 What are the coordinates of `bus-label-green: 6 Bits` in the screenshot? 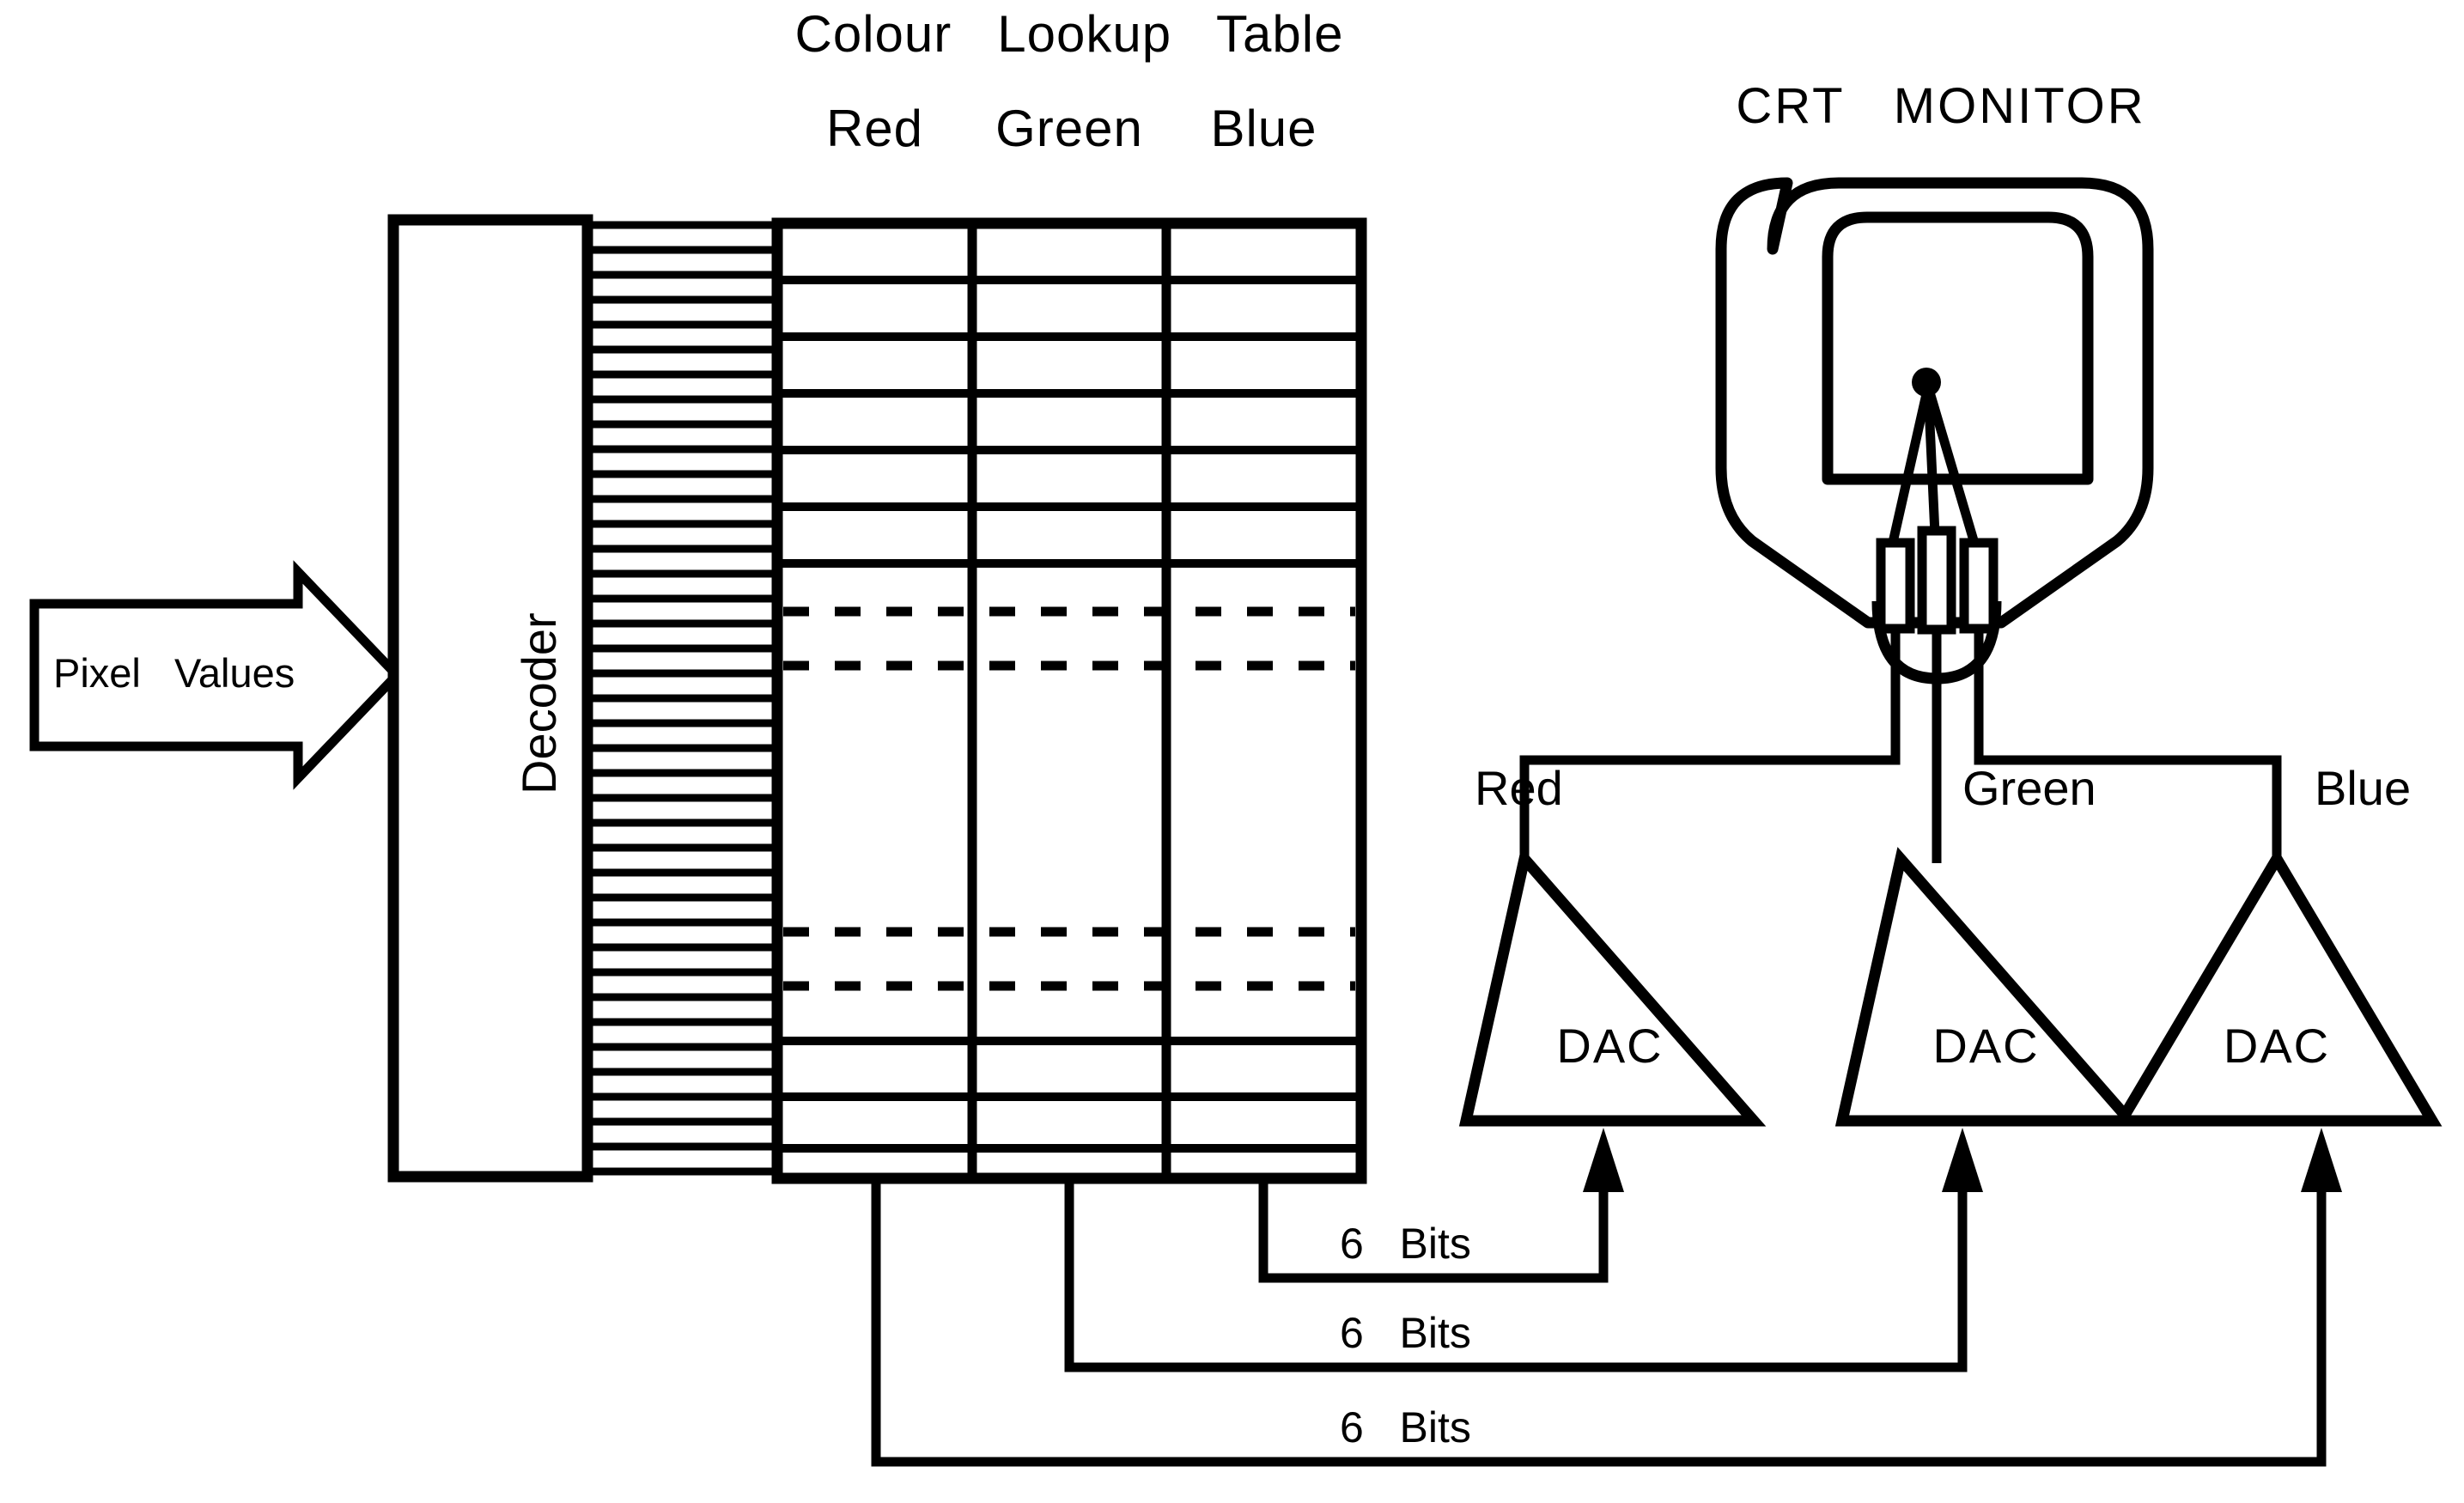 It's located at (1405, 1333).